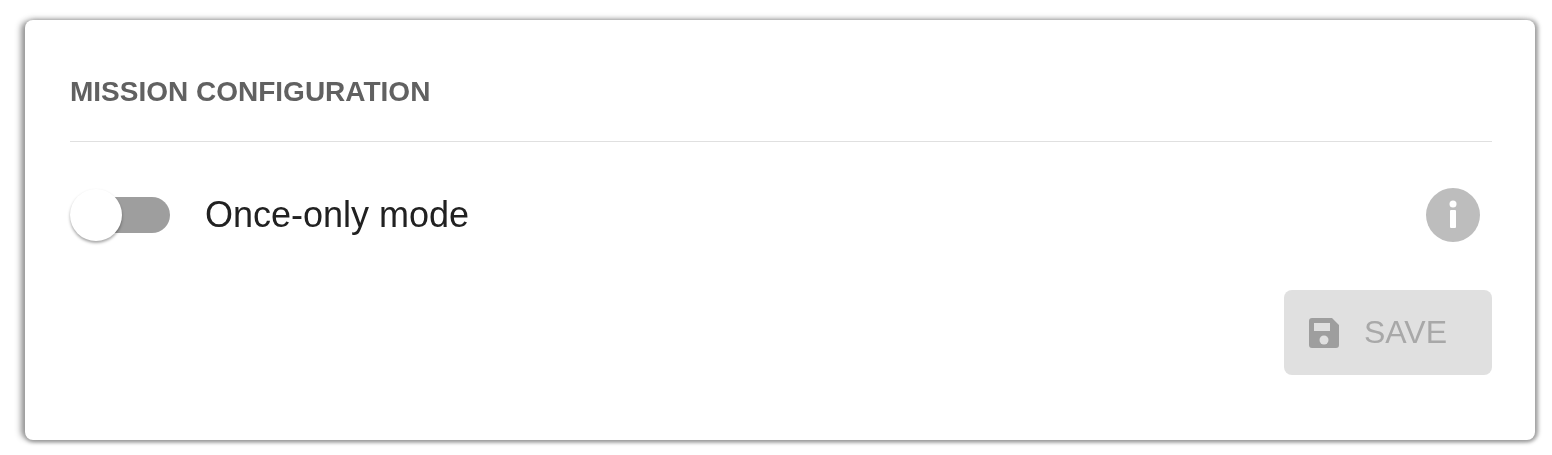  Describe the element at coordinates (1453, 215) in the screenshot. I see `info-icon` at that location.